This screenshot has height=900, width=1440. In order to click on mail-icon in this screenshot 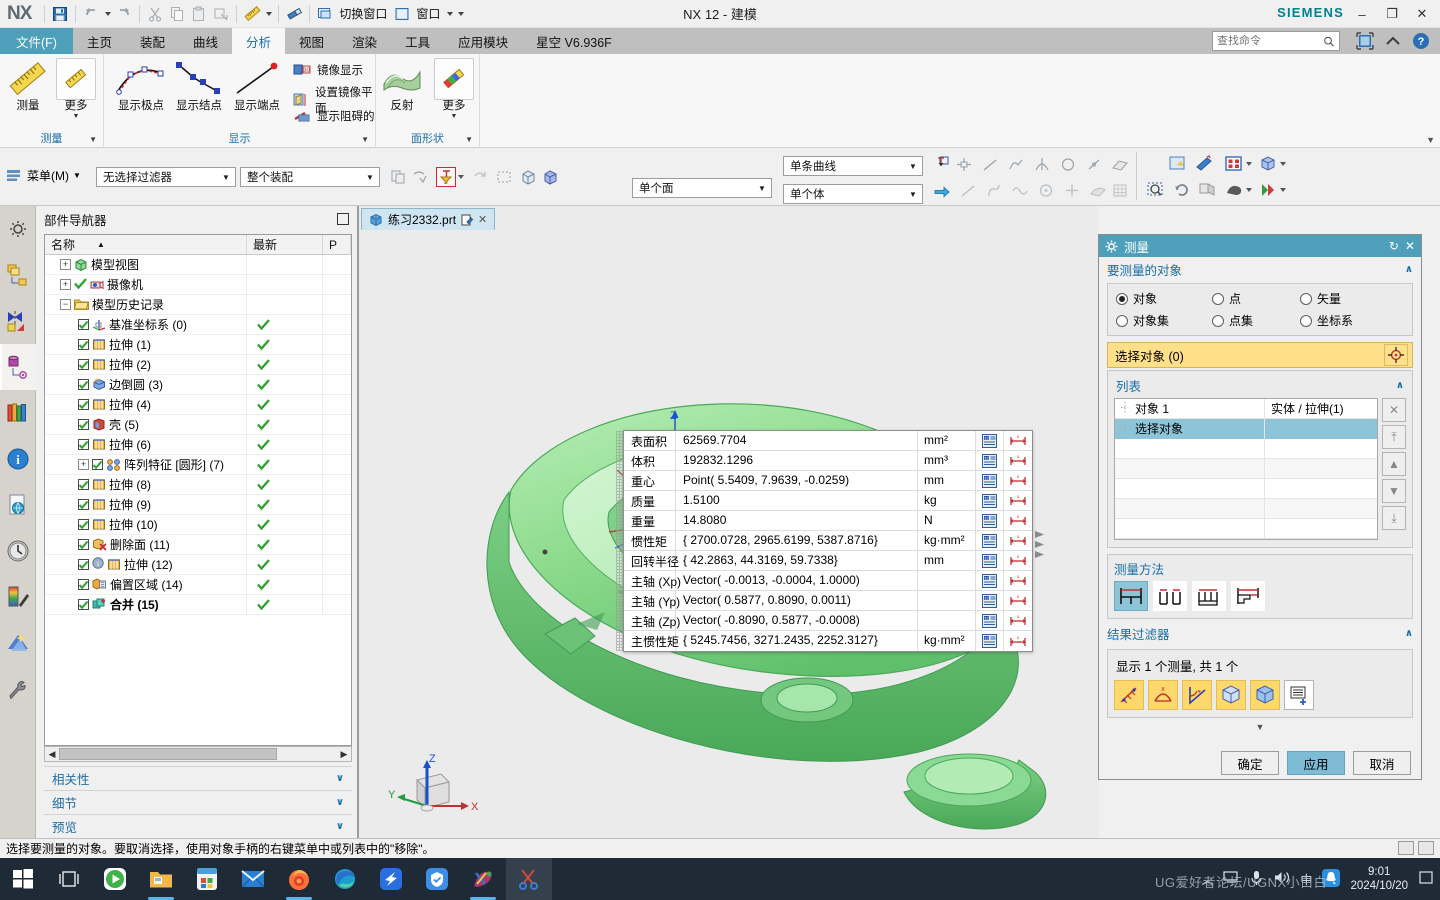, I will do `click(253, 879)`.